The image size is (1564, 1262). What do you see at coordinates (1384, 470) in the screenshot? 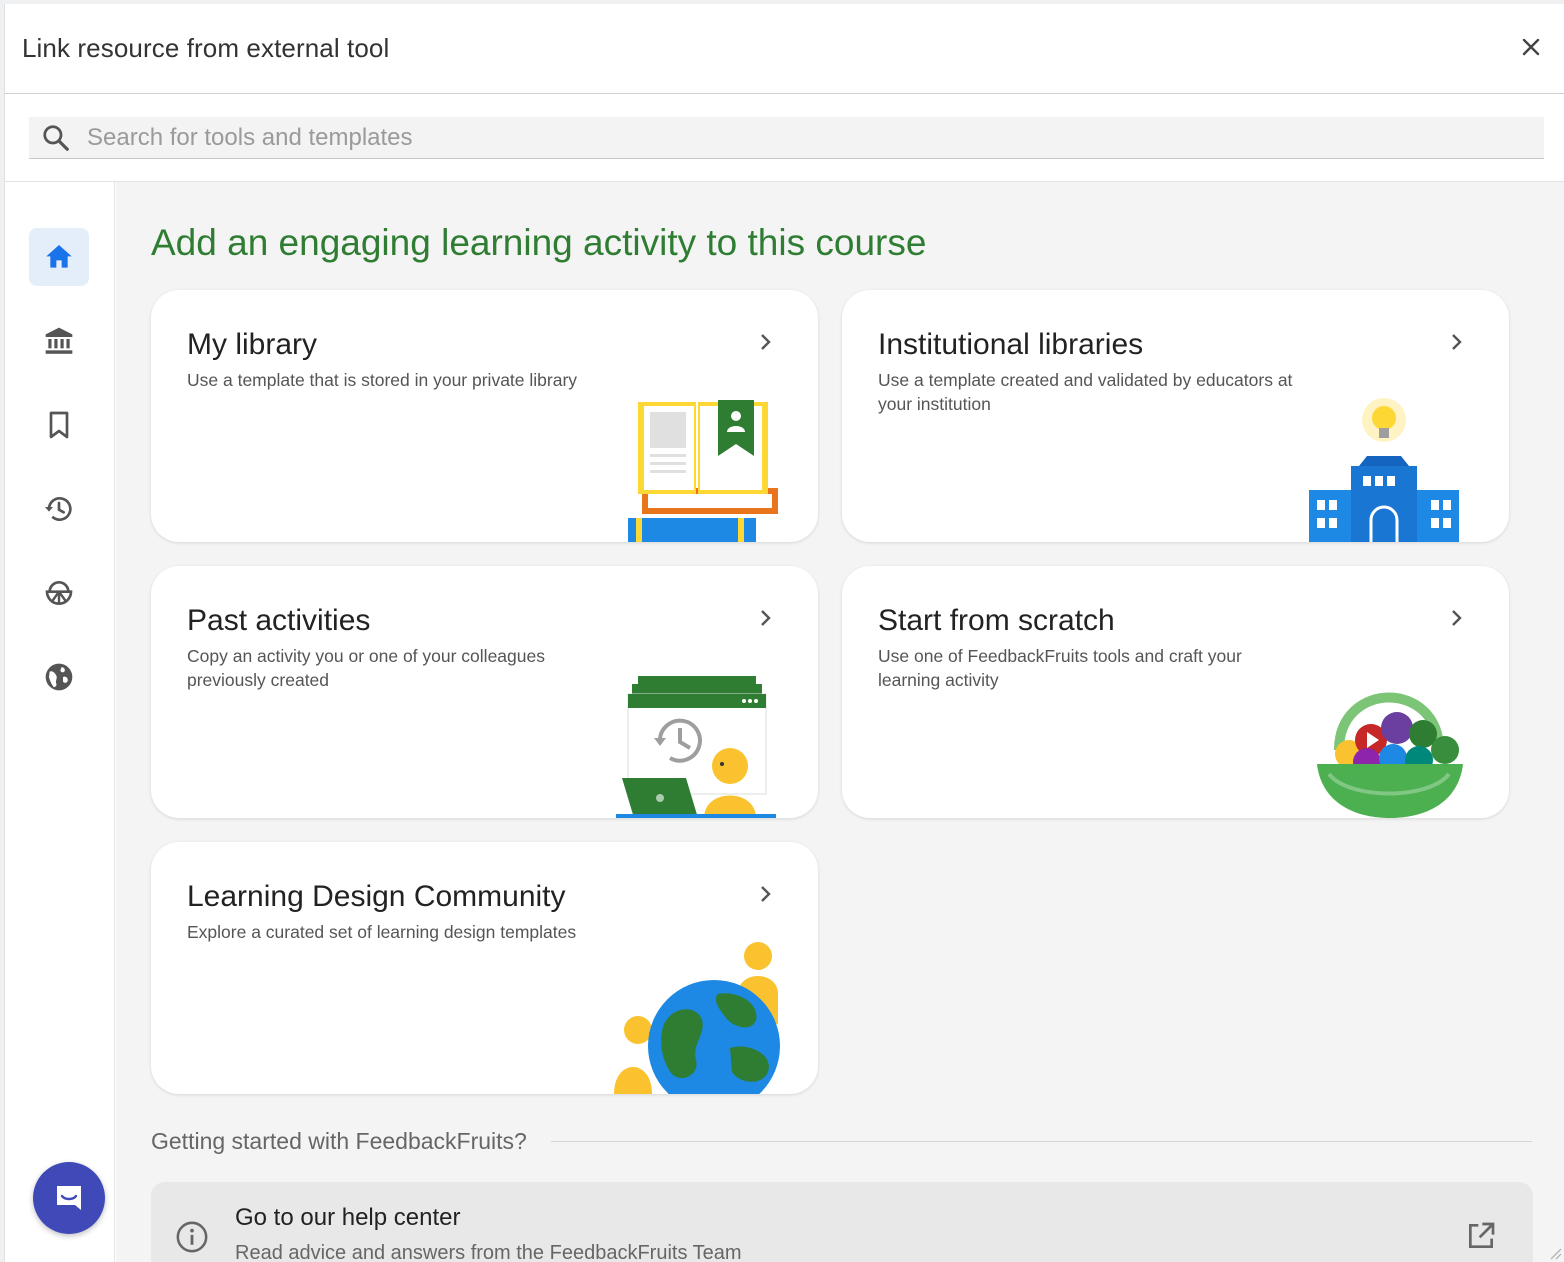
I see `building-illustration` at bounding box center [1384, 470].